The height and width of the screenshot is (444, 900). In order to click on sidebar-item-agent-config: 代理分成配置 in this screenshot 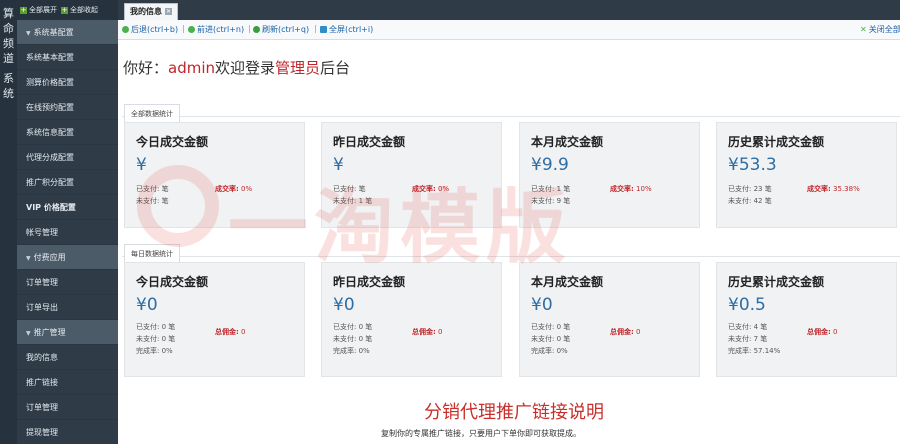, I will do `click(67, 157)`.